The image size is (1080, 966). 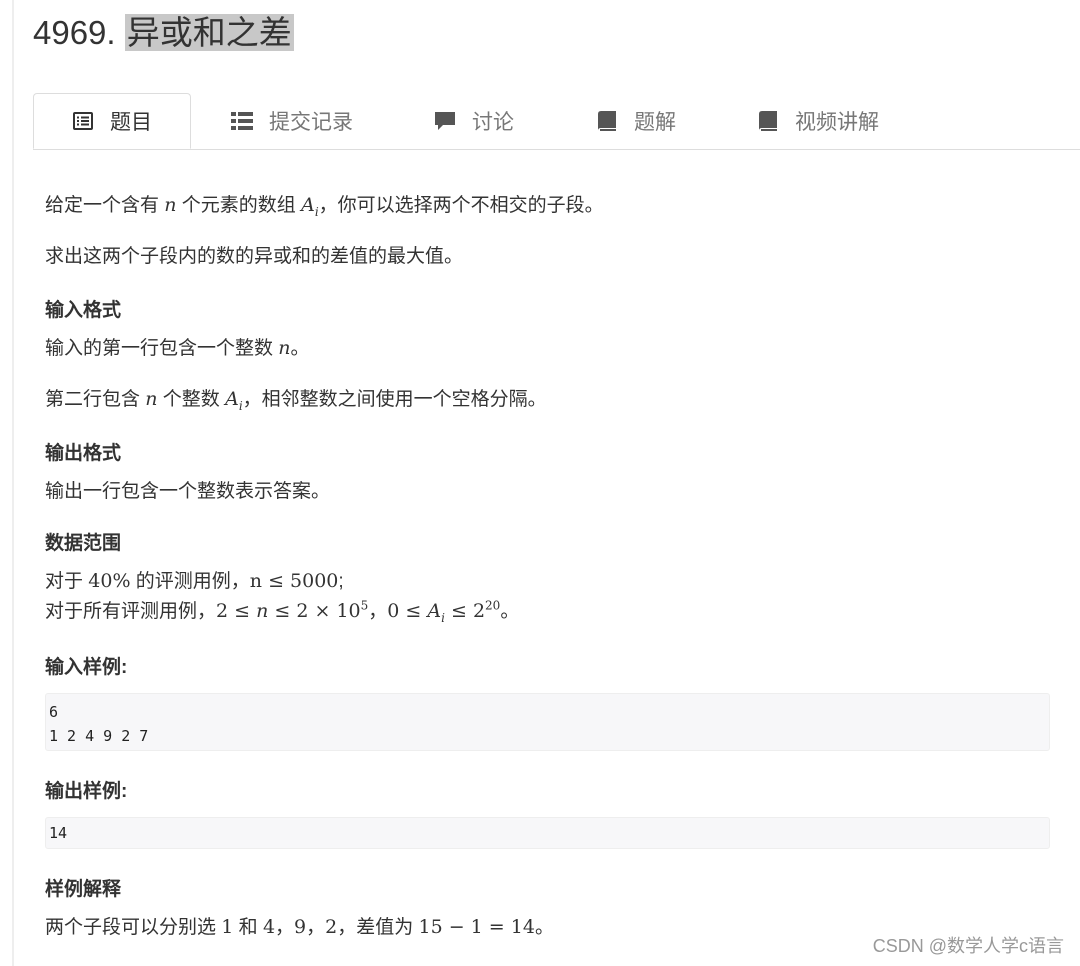 I want to click on text: 对于, so click(x=67, y=581).